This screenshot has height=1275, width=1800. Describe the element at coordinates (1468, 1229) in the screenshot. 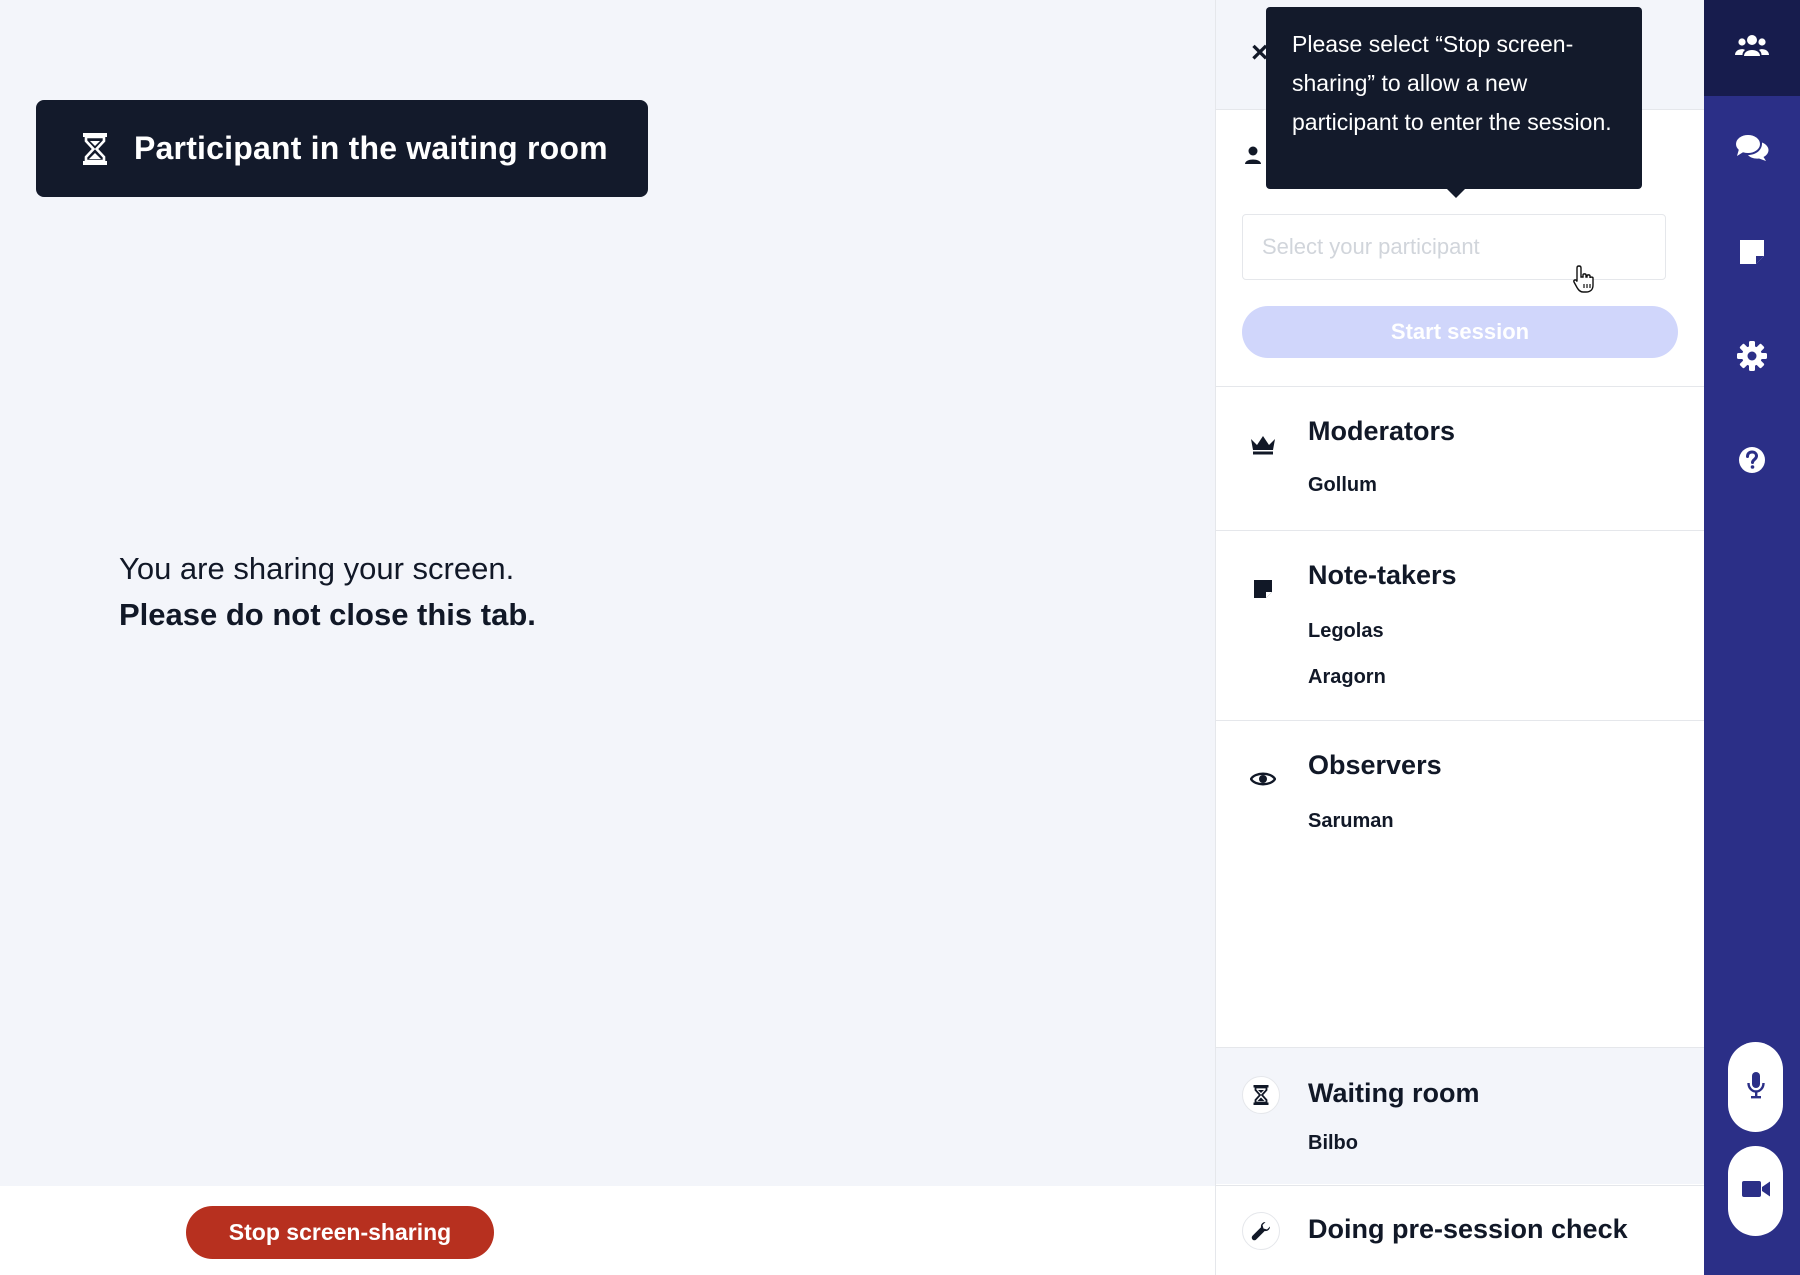

I see `pre-session-check-title: Doing pre-session check` at that location.